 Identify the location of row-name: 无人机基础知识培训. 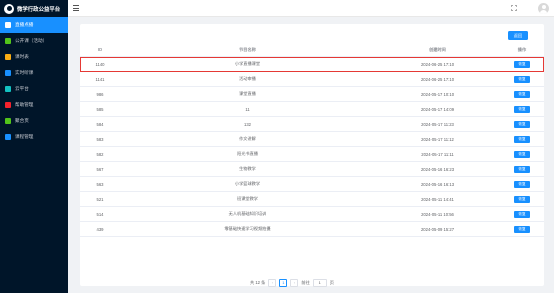
(247, 213).